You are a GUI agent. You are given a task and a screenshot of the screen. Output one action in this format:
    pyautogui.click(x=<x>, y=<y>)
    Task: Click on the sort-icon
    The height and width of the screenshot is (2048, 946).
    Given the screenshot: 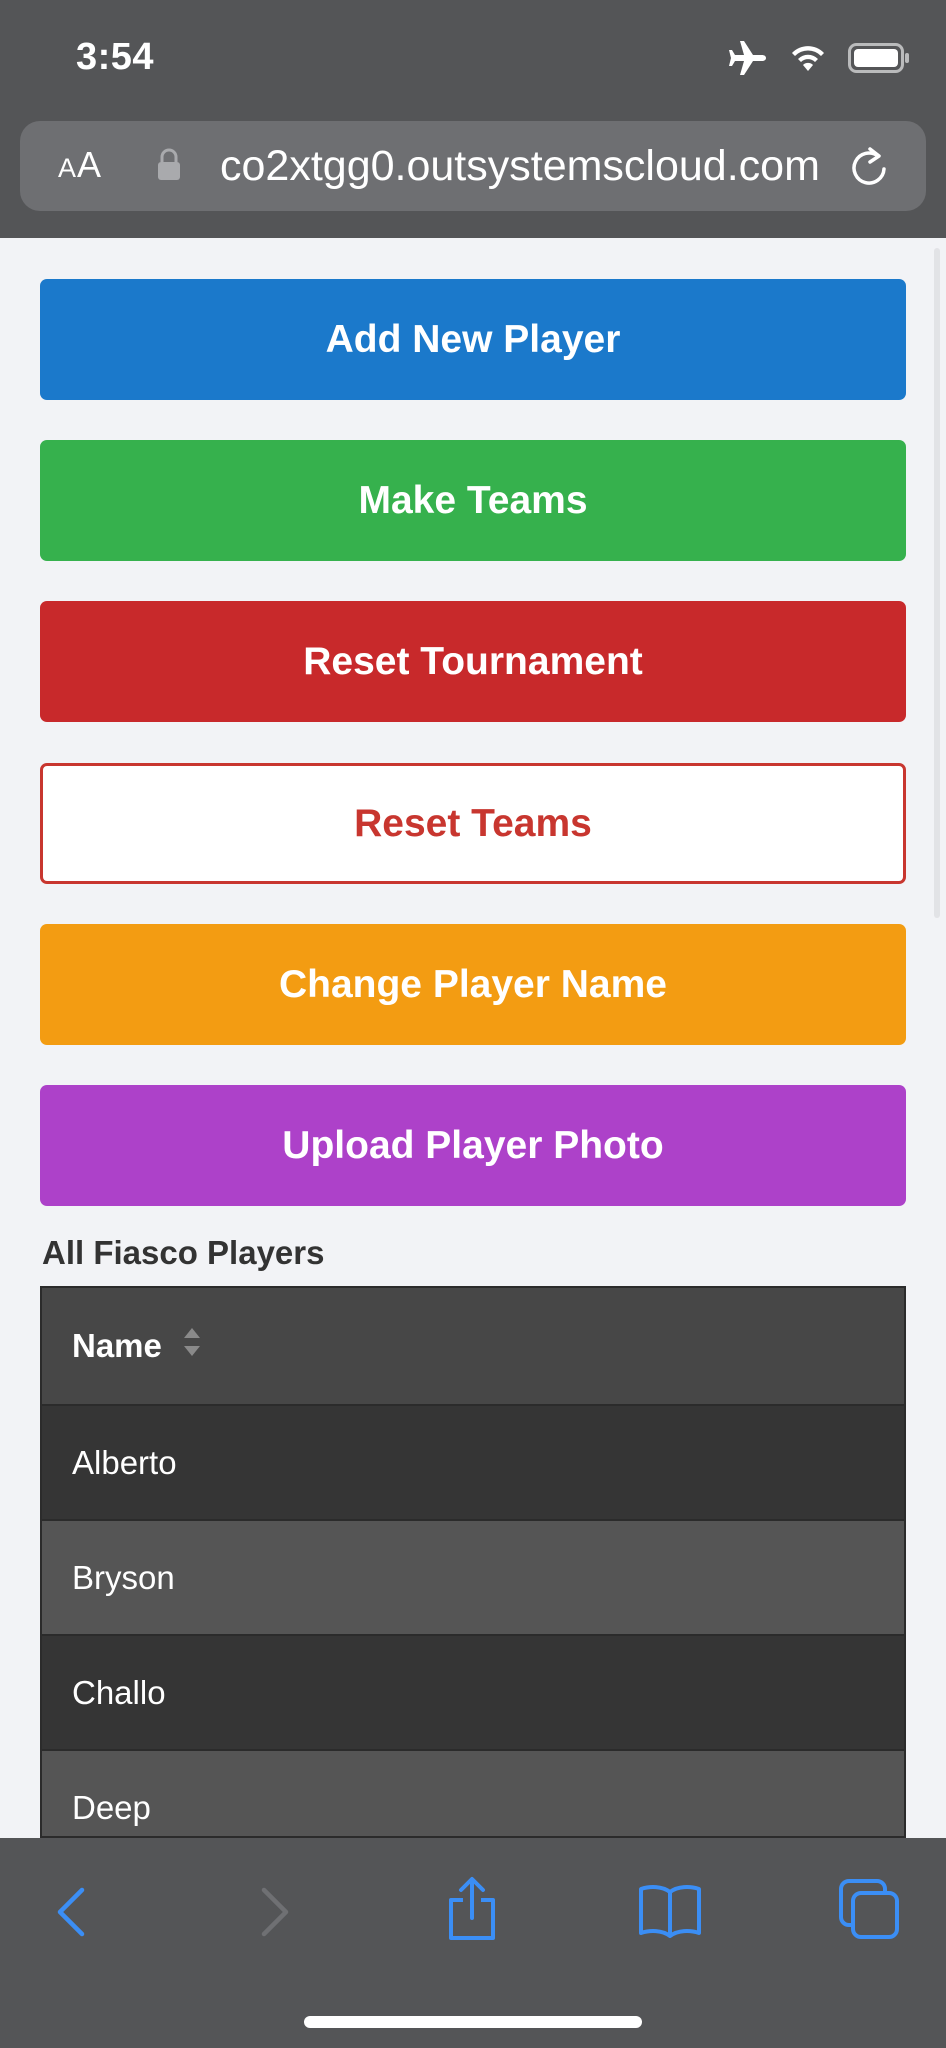 What is the action you would take?
    pyautogui.click(x=192, y=1346)
    